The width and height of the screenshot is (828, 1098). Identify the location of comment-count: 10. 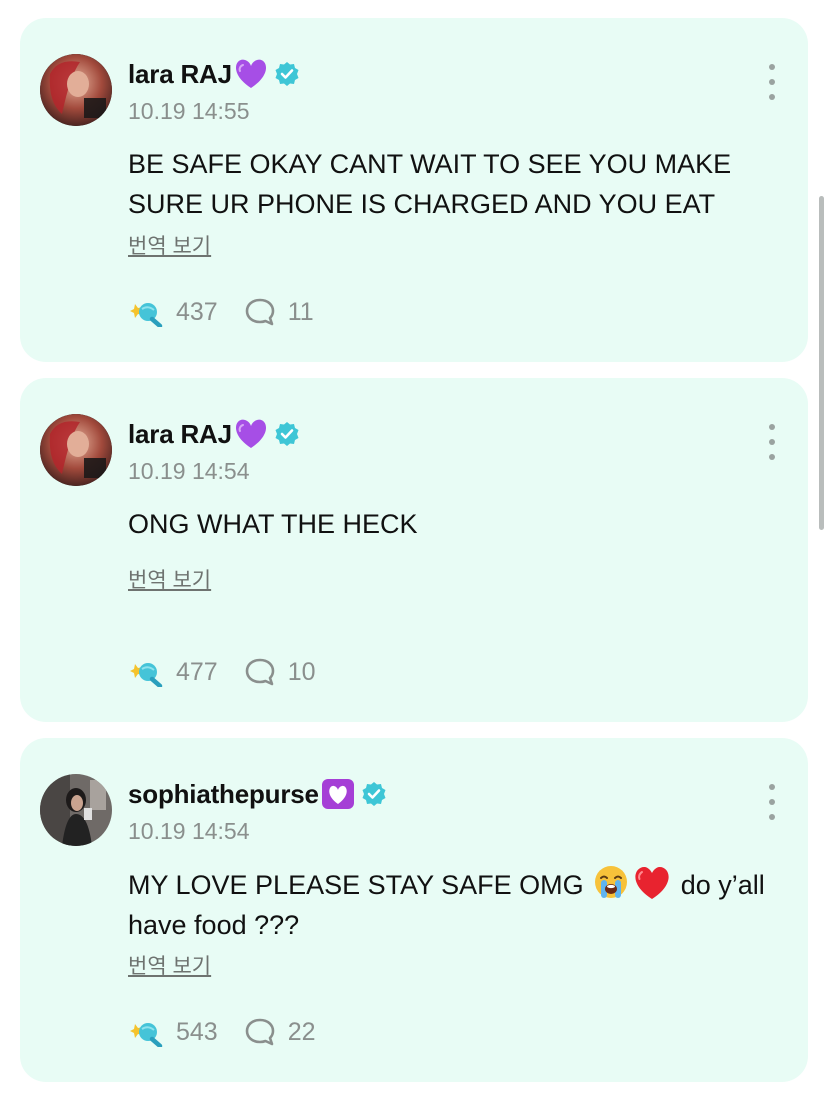
(301, 671).